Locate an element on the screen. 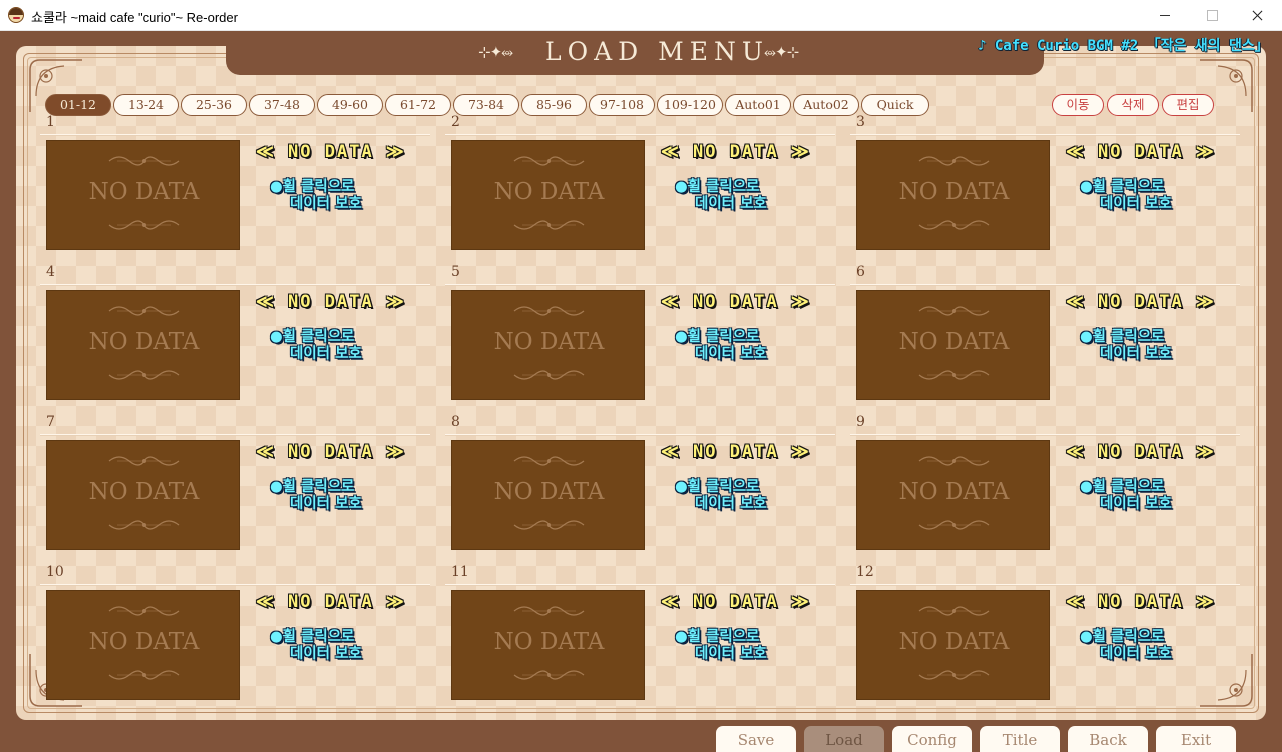  minimize-button is located at coordinates (1165, 15).